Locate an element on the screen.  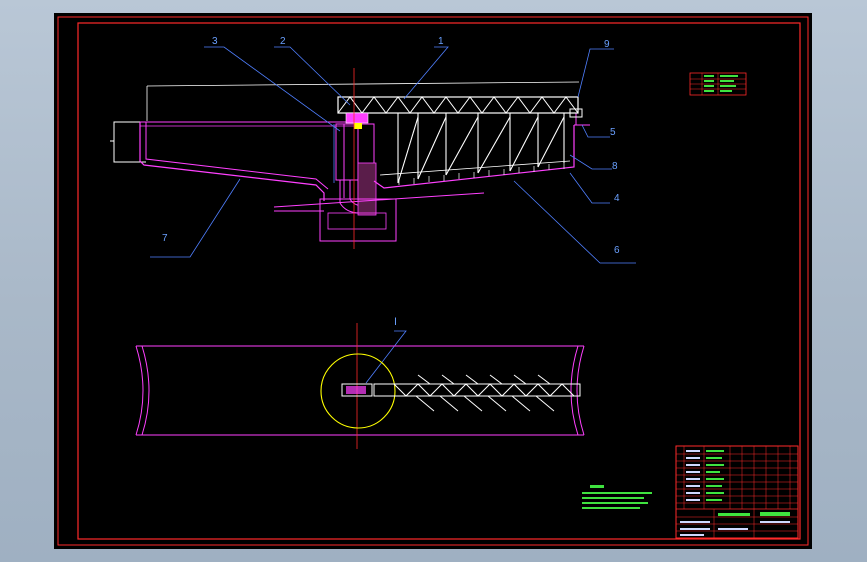
technical-notes is located at coordinates (617, 497).